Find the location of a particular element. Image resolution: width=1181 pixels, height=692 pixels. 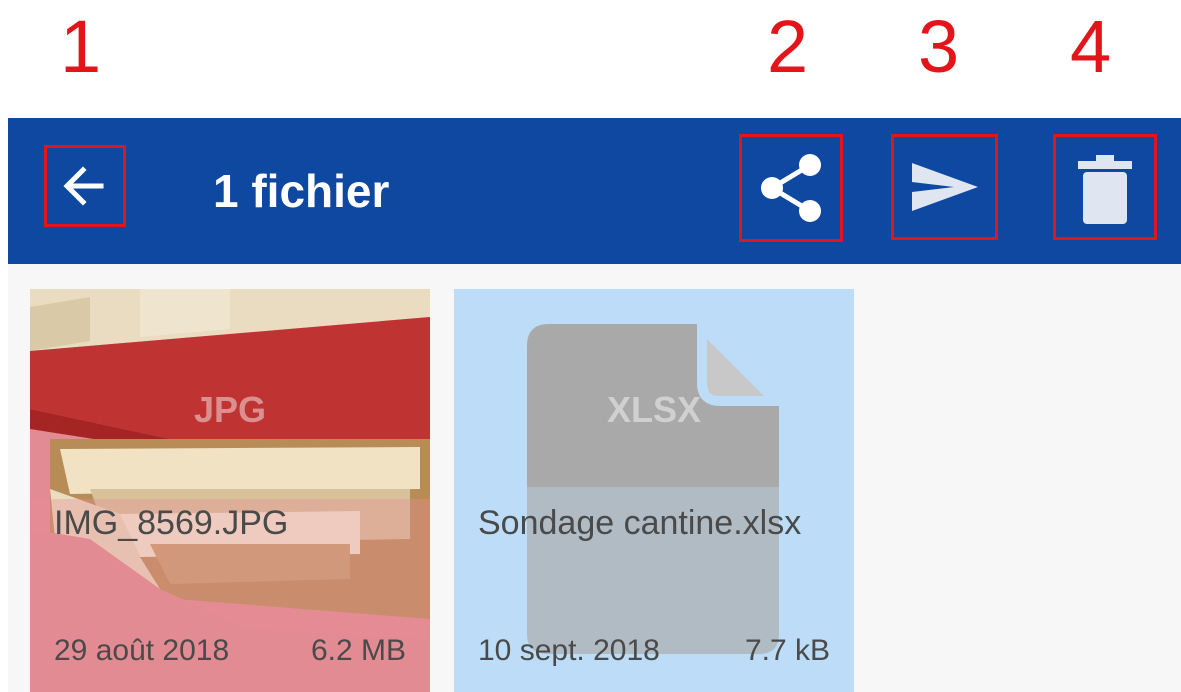

callout-2: 2 is located at coordinates (788, 46).